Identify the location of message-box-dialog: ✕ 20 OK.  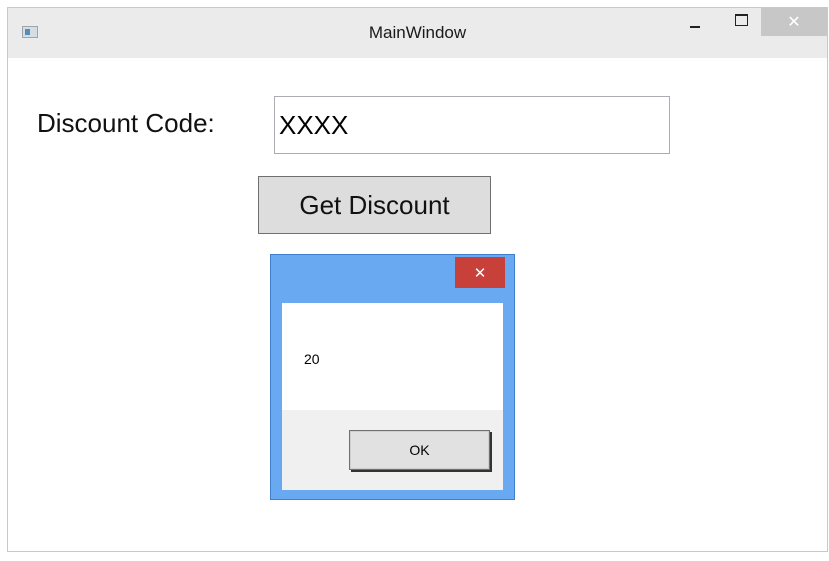
(392, 377).